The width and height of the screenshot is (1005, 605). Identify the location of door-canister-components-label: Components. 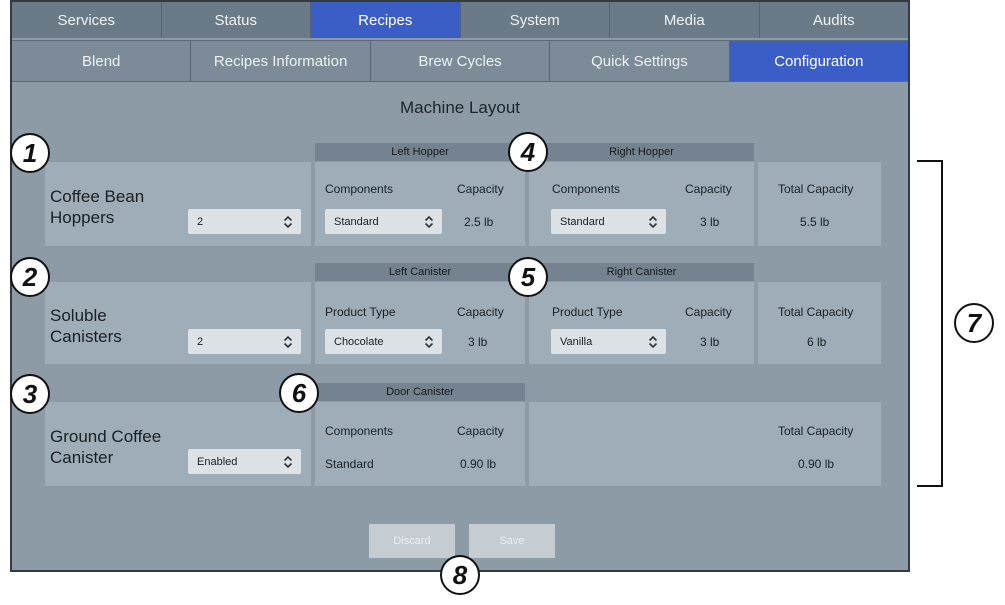
(359, 431).